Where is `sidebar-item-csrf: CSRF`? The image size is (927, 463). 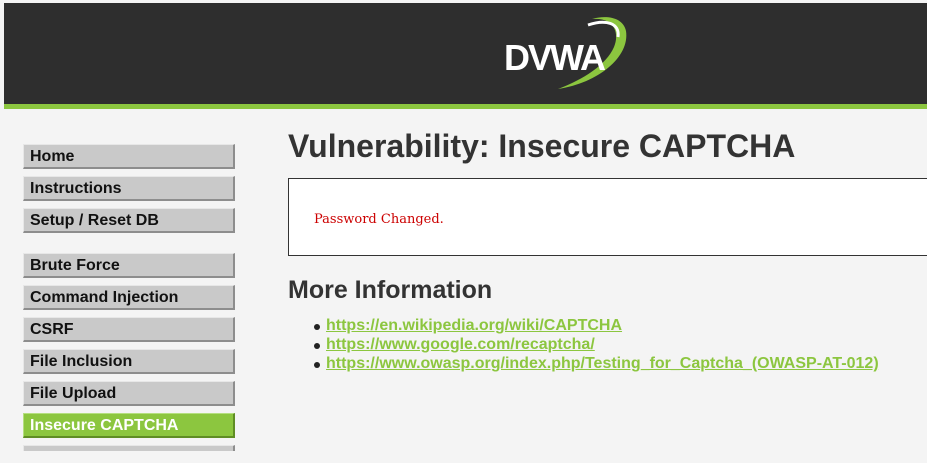
sidebar-item-csrf: CSRF is located at coordinates (129, 329).